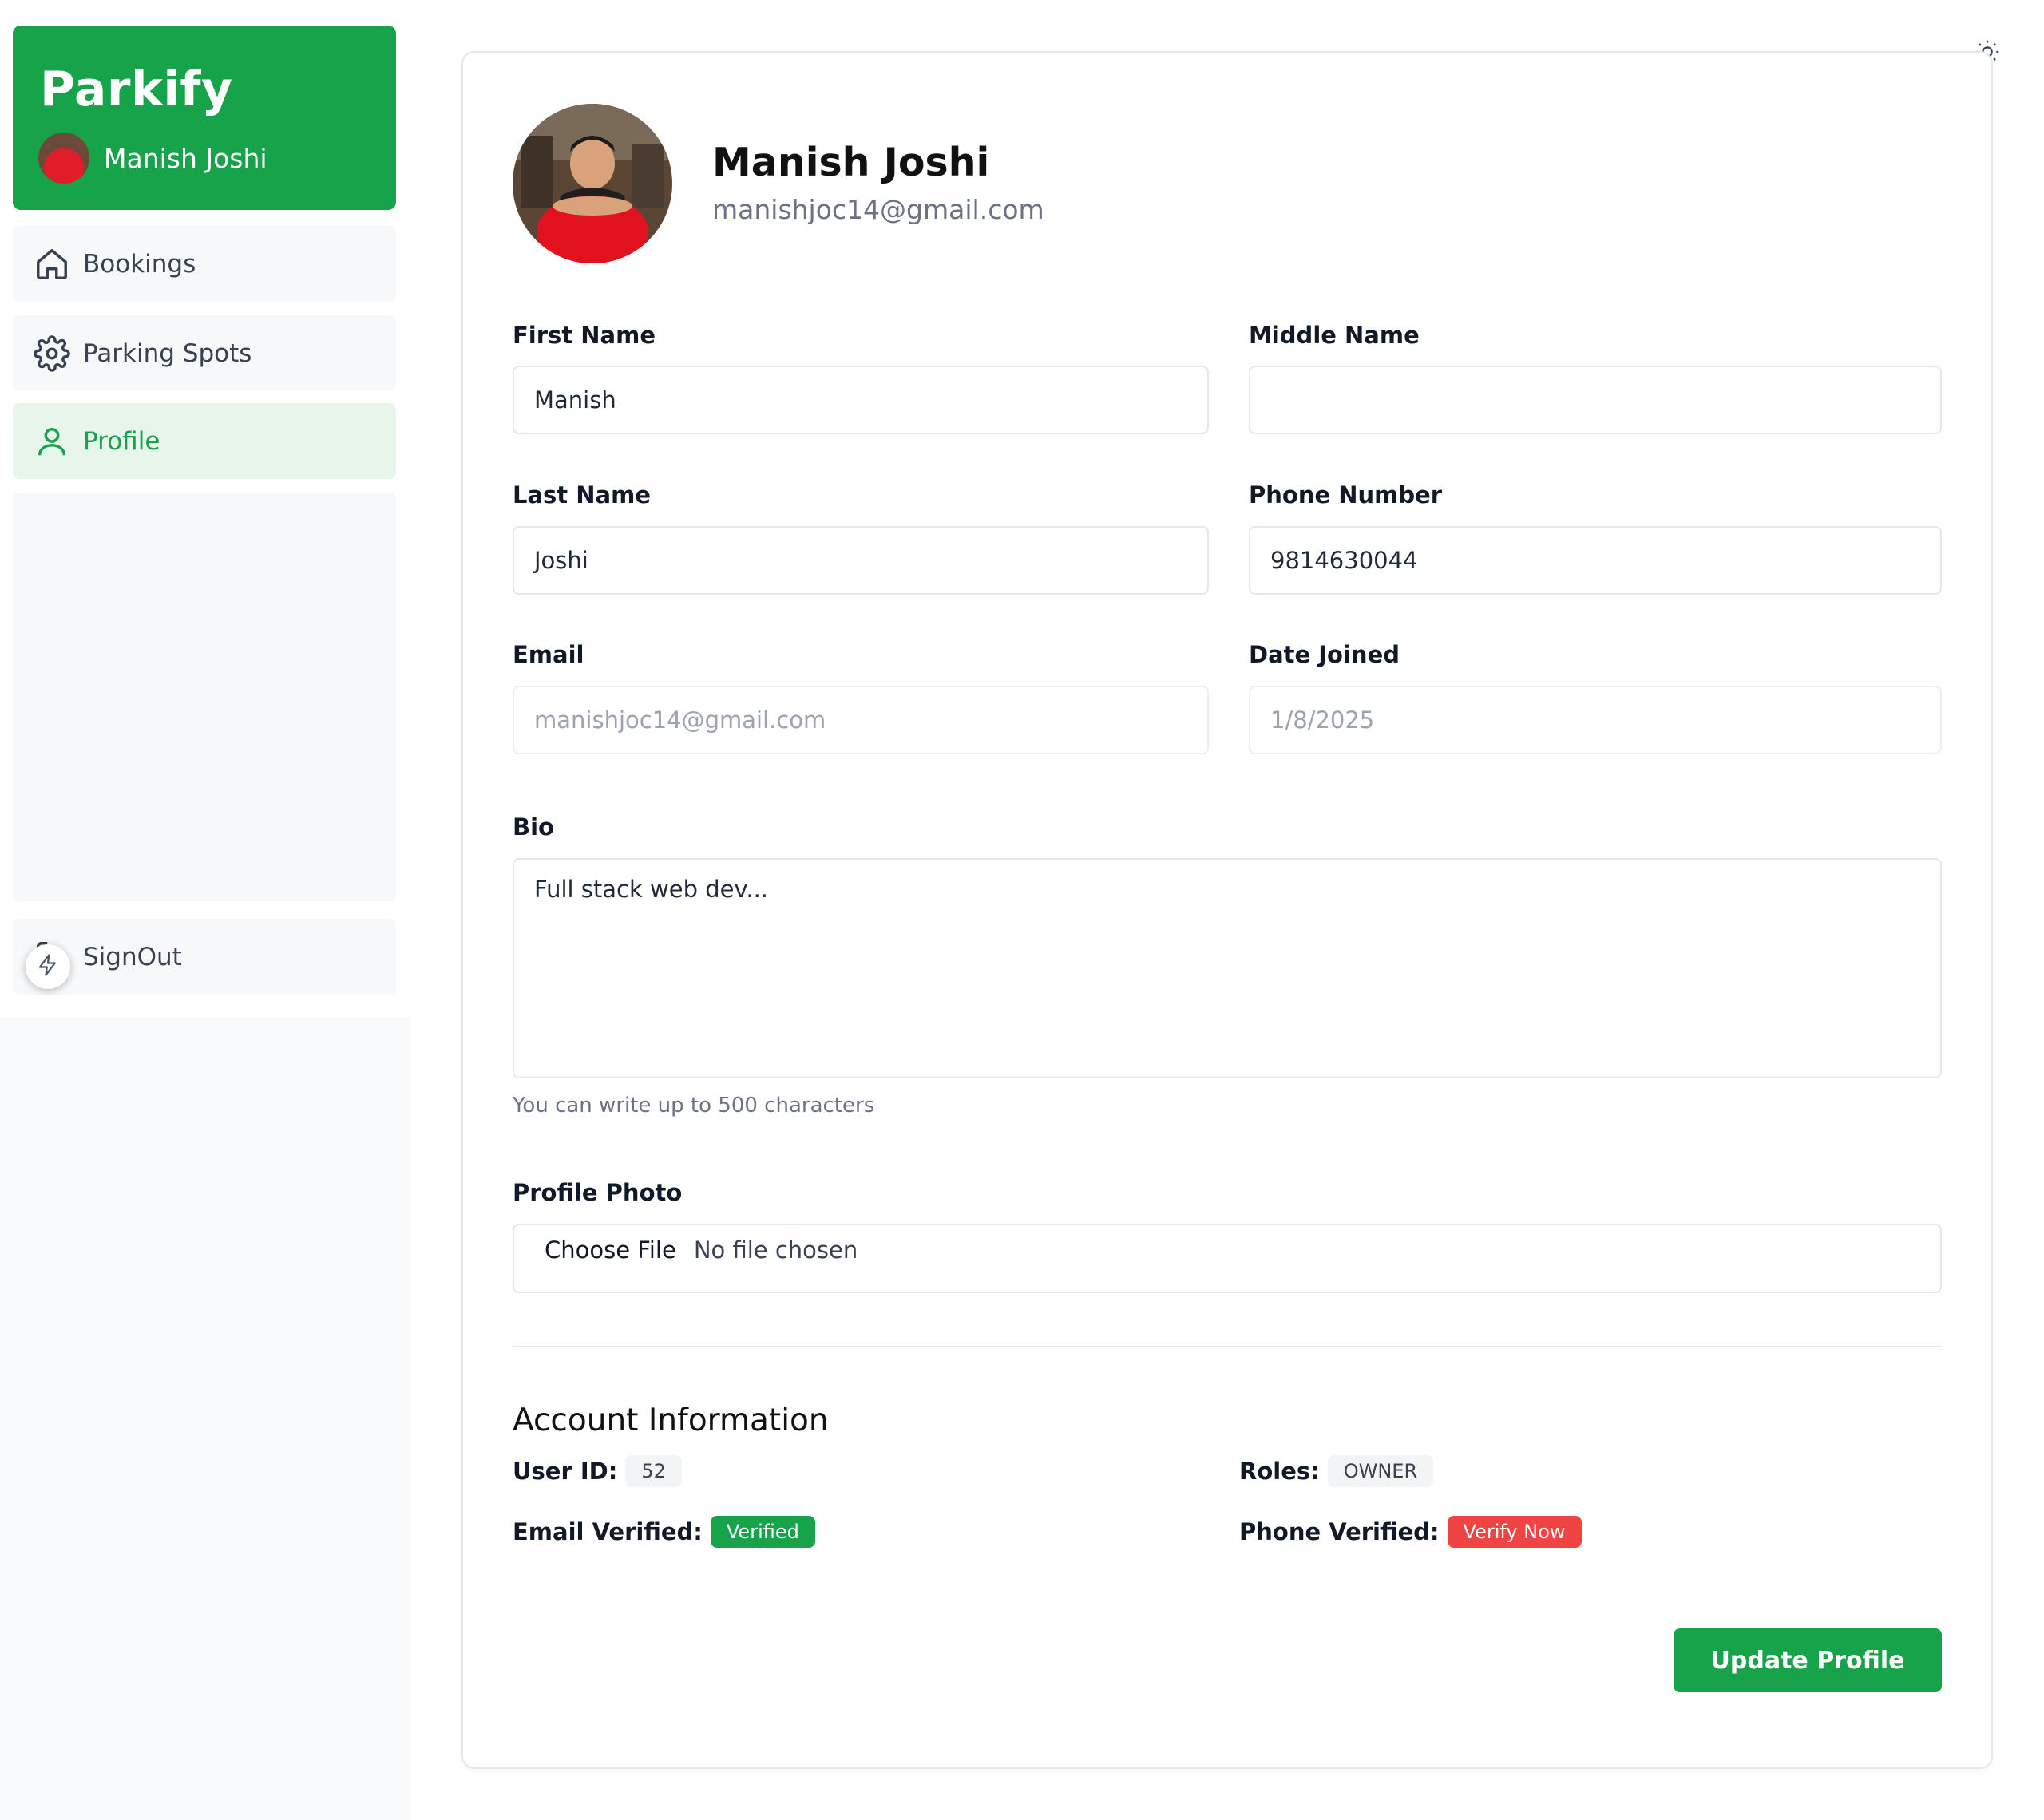 The image size is (2044, 1820). Describe the element at coordinates (121, 441) in the screenshot. I see `sidebar-item-label: Profile` at that location.